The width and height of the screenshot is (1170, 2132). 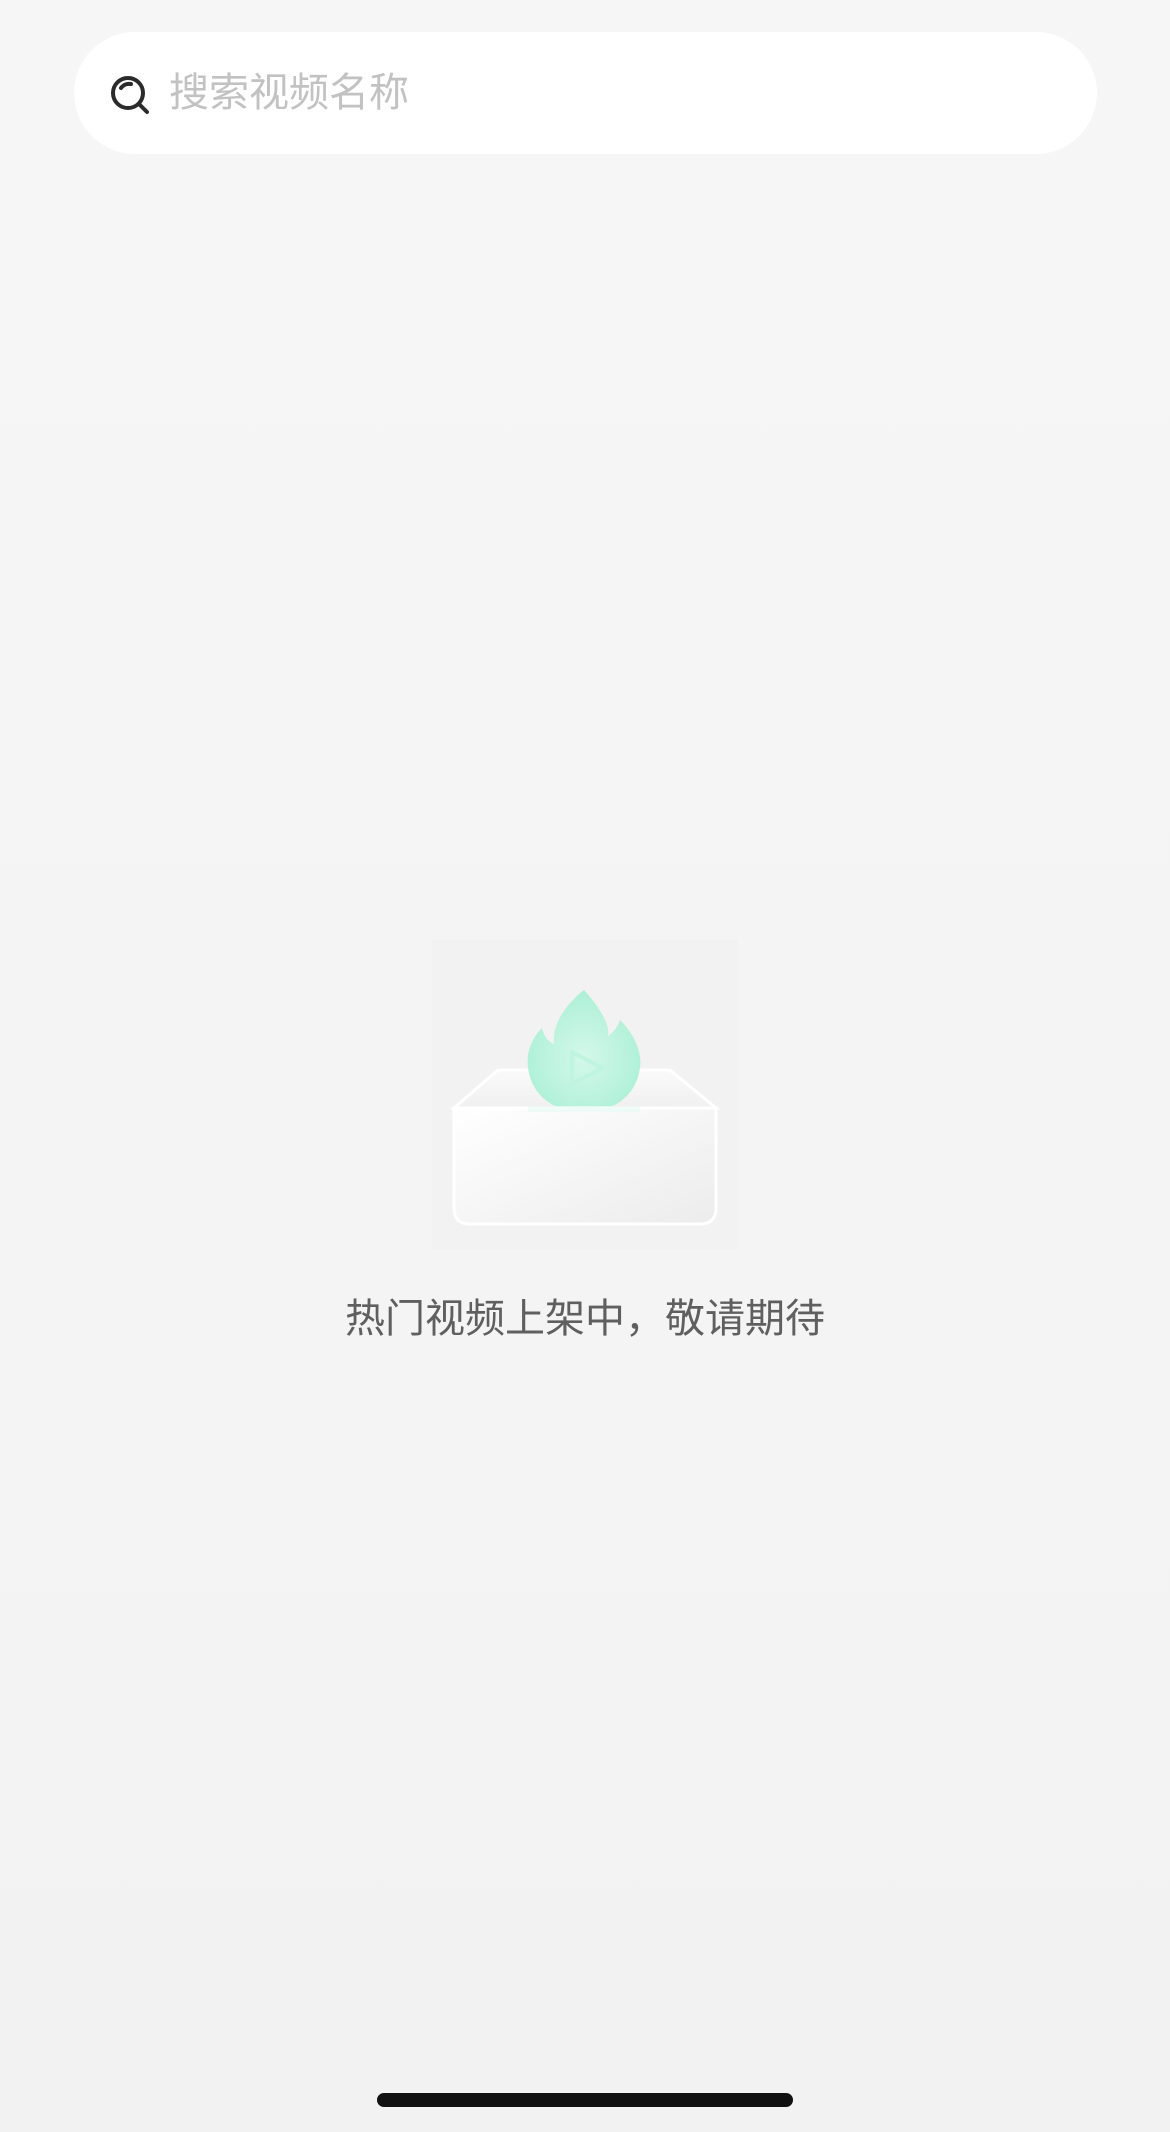 I want to click on empty-state-message: 热门视频上架中，敬请期待, so click(x=585, y=1319).